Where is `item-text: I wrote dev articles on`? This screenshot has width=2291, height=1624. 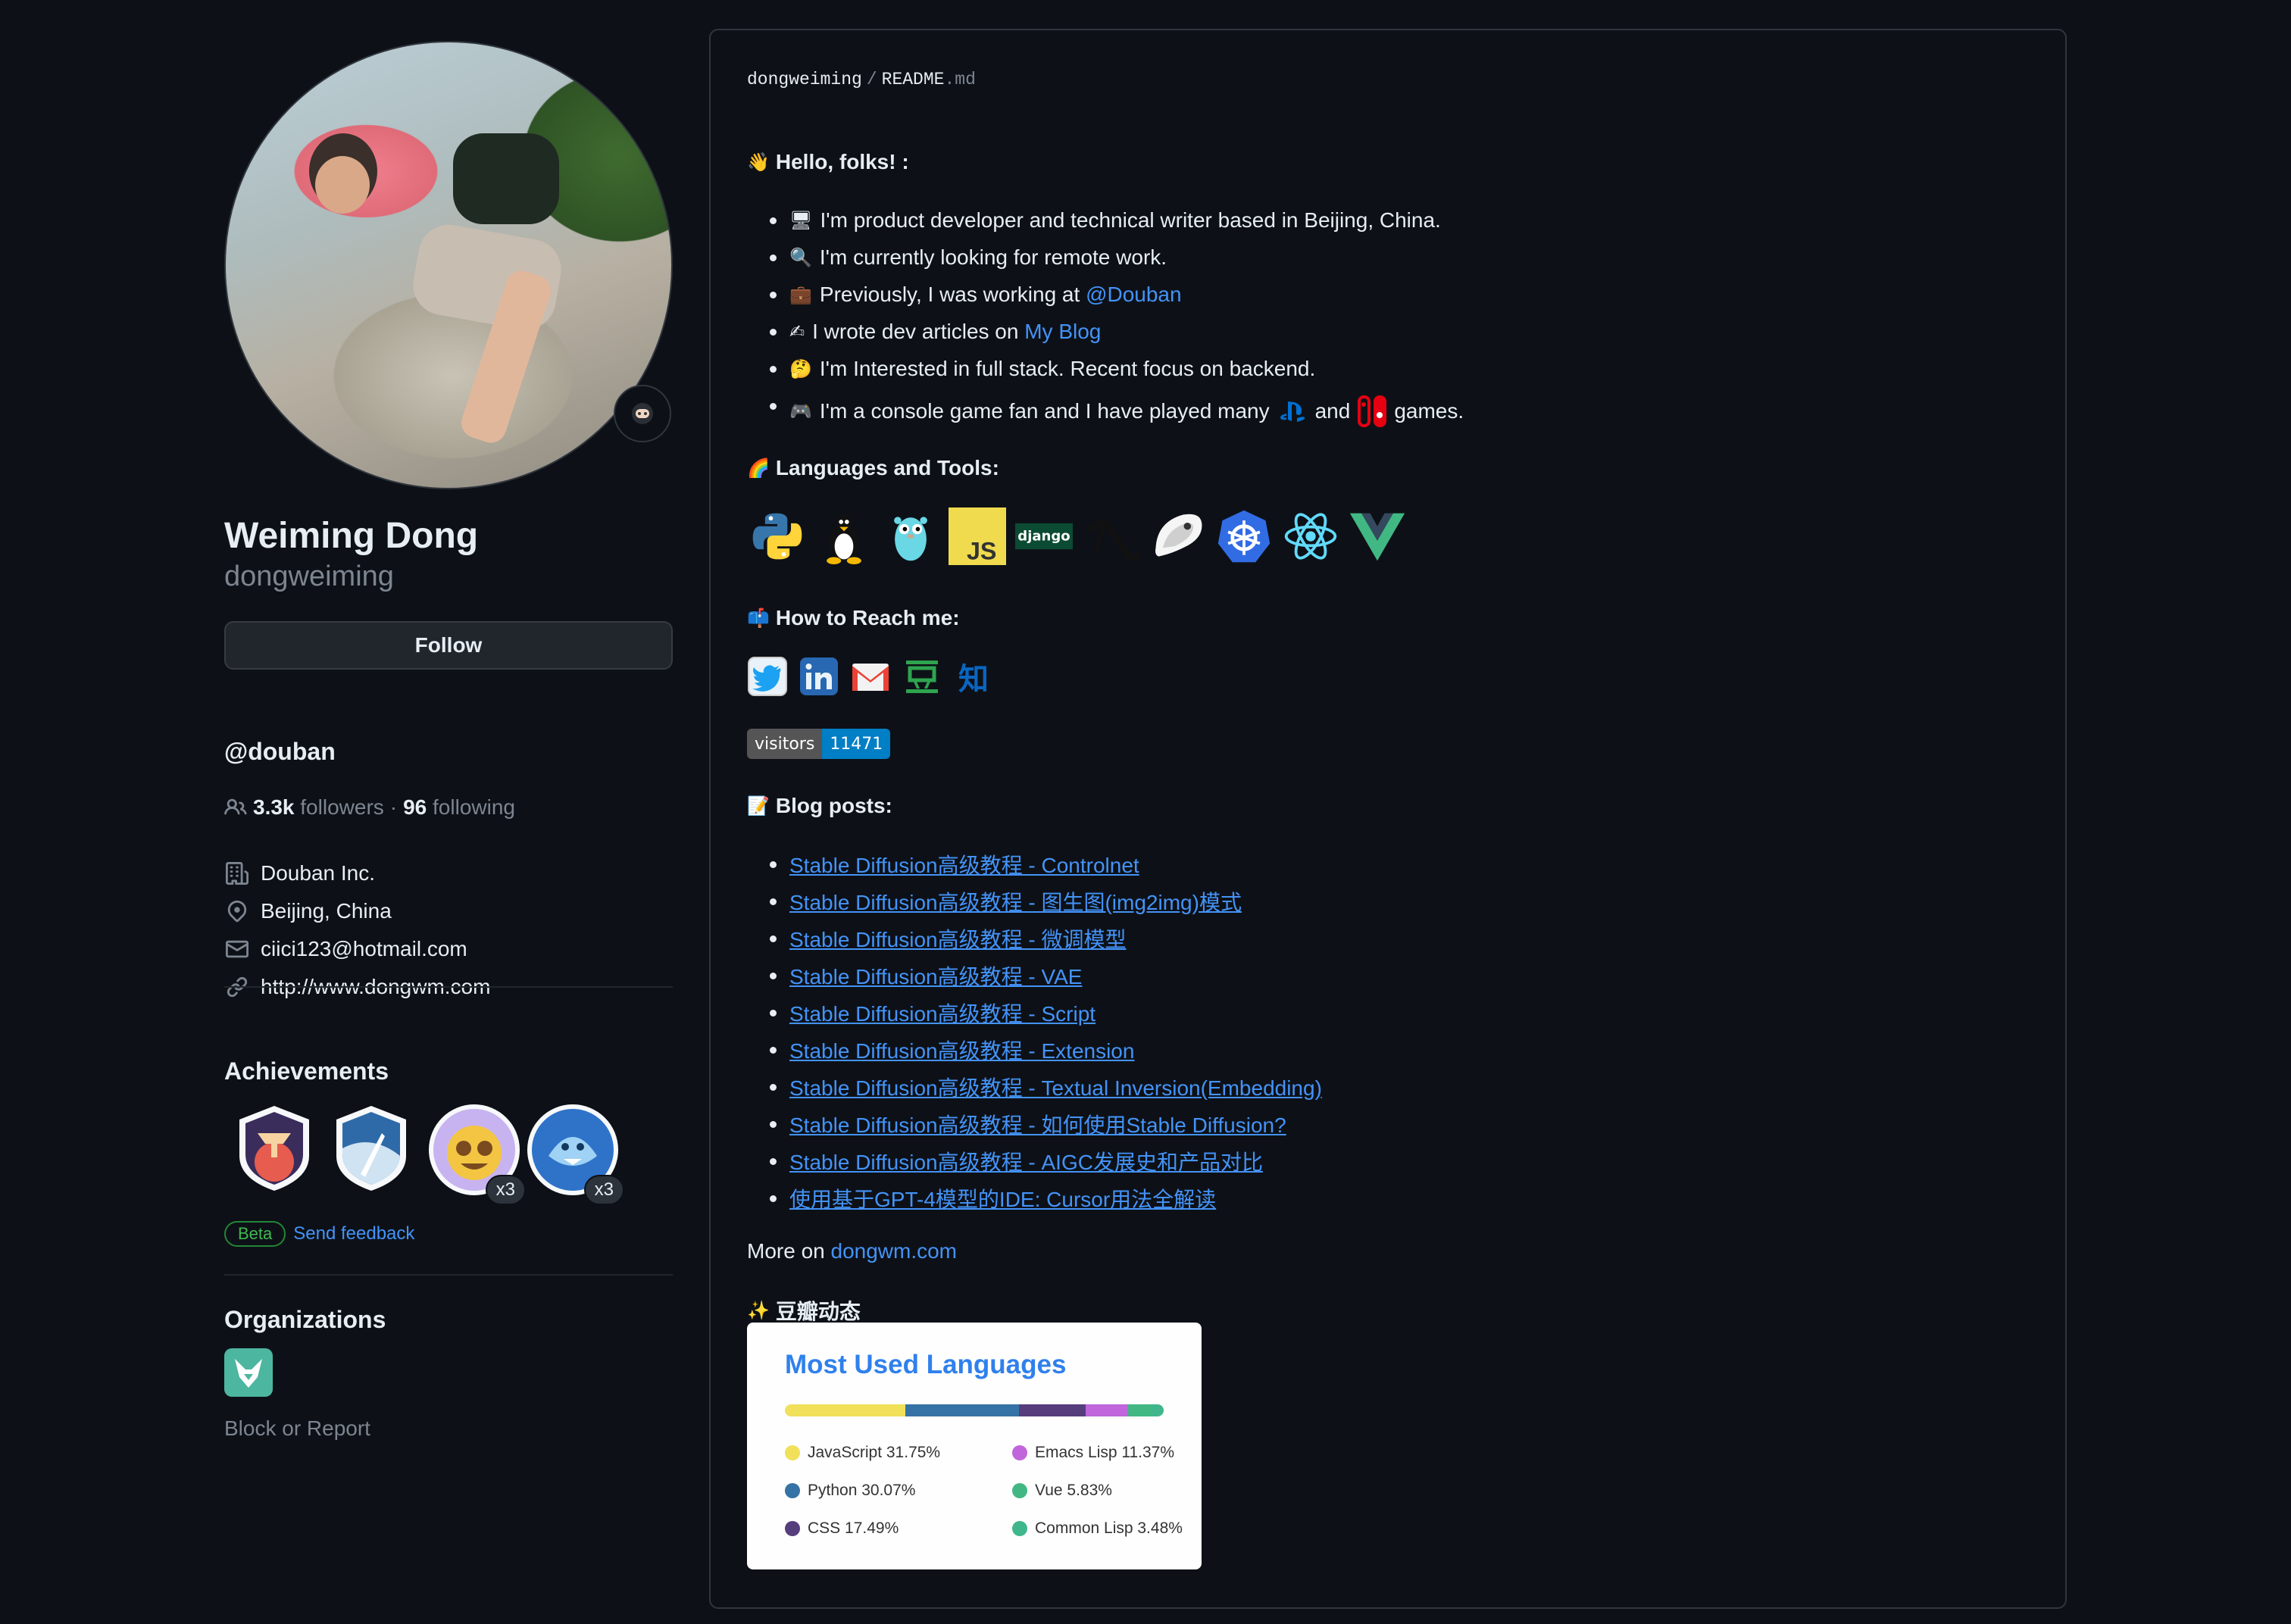
item-text: I wrote dev articles on is located at coordinates (919, 331).